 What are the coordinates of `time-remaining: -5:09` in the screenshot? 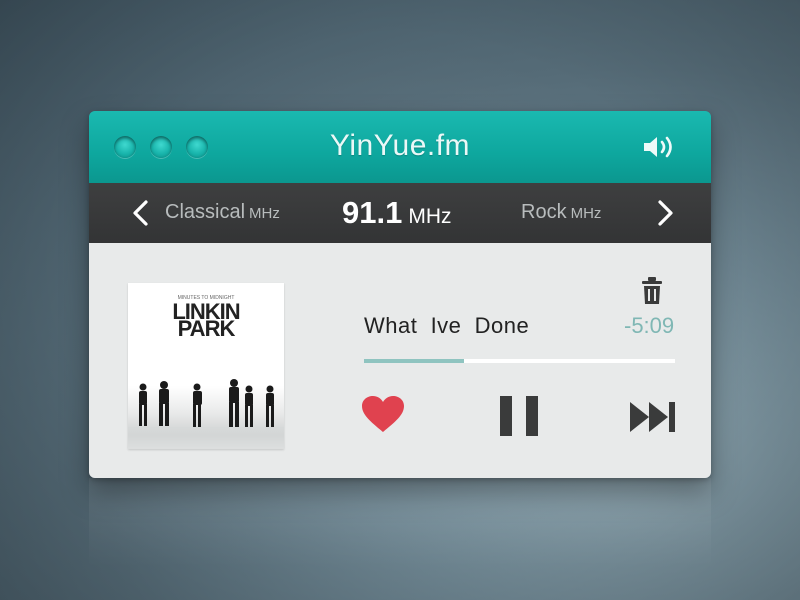 It's located at (649, 325).